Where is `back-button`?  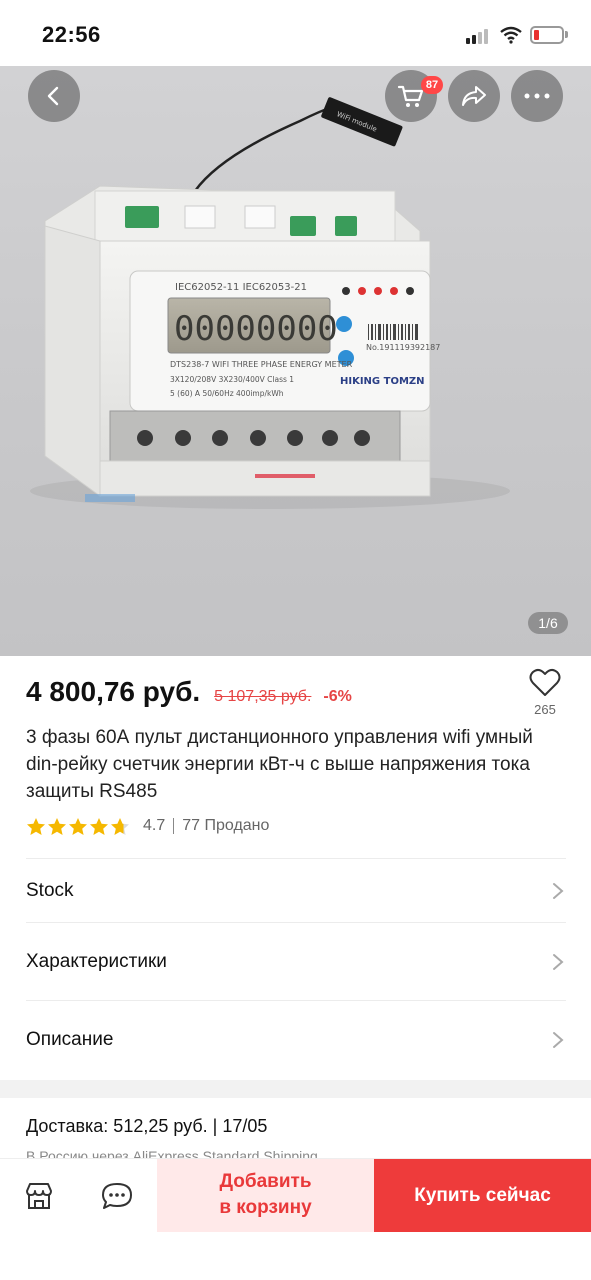
back-button is located at coordinates (54, 96).